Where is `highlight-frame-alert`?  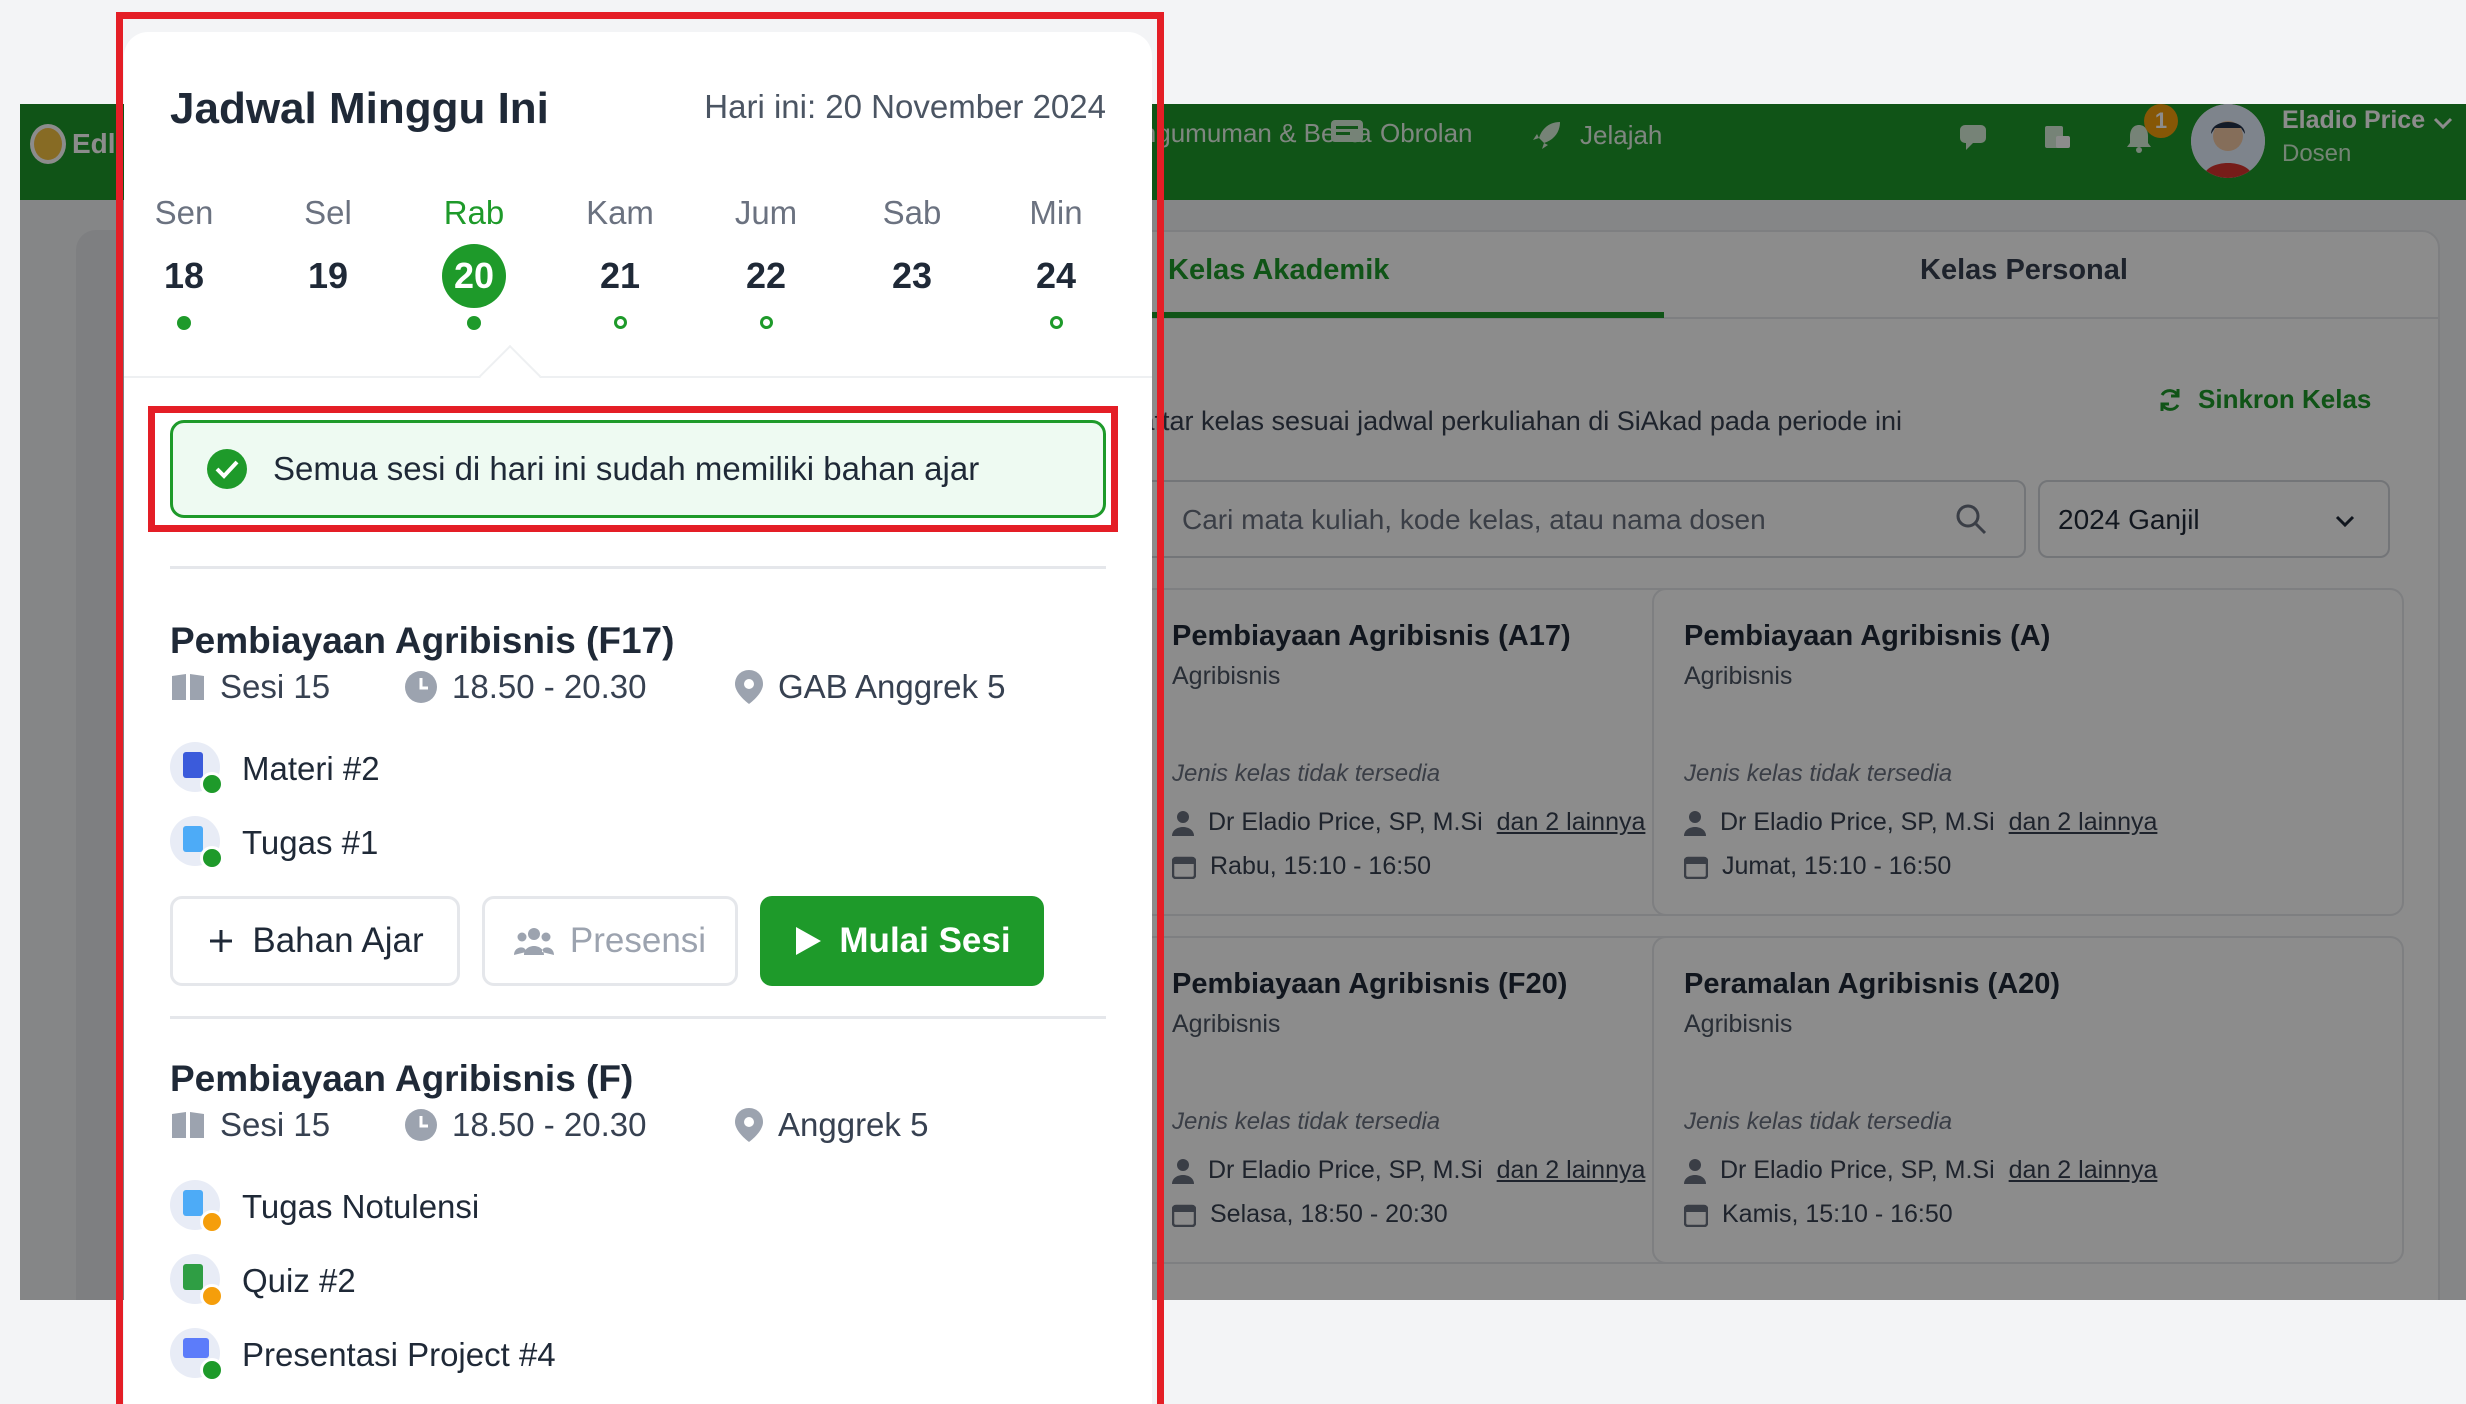 highlight-frame-alert is located at coordinates (633, 469).